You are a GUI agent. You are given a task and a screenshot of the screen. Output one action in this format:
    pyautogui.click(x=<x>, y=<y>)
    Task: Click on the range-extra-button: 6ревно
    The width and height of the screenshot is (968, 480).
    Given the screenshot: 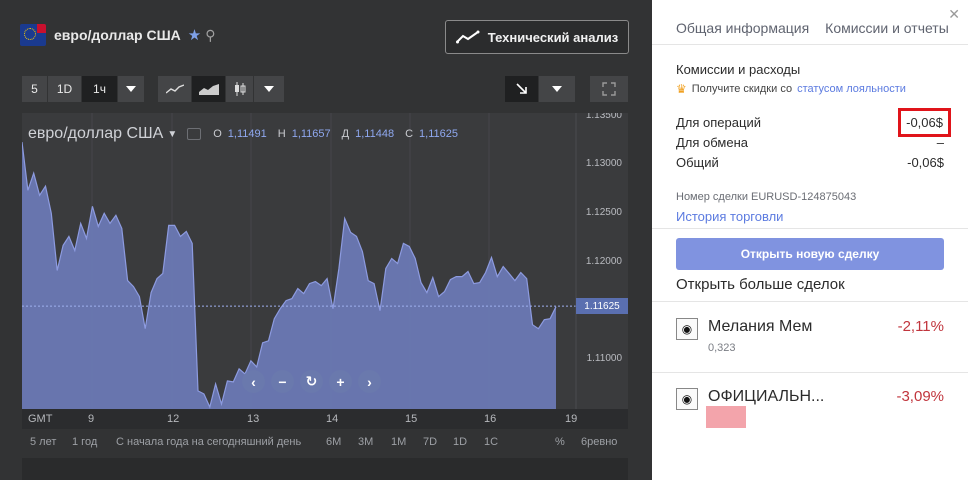 What is the action you would take?
    pyautogui.click(x=599, y=442)
    